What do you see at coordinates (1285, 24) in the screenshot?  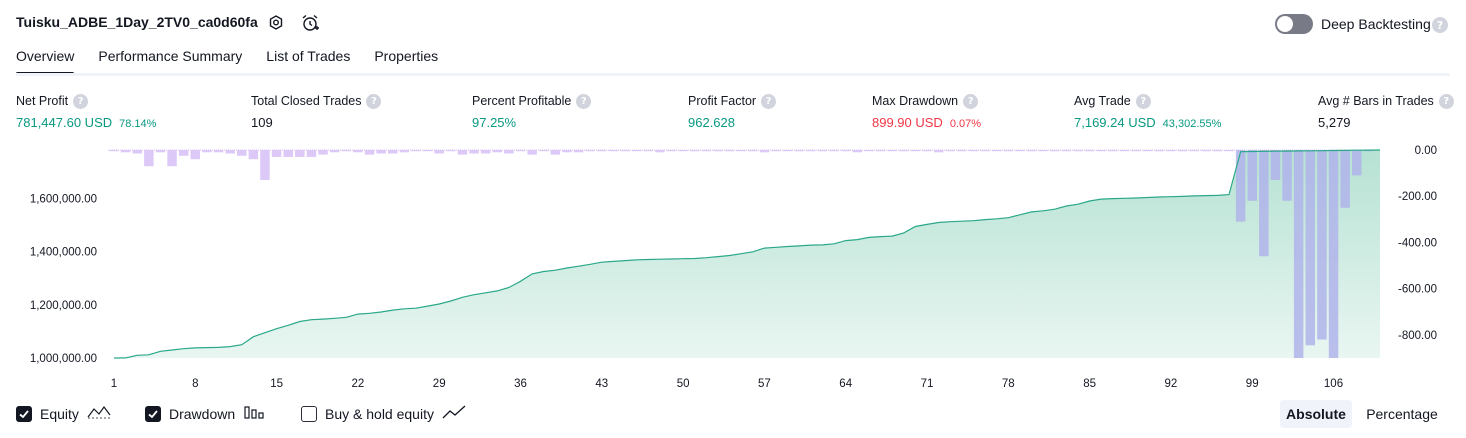 I see `toggle-knob` at bounding box center [1285, 24].